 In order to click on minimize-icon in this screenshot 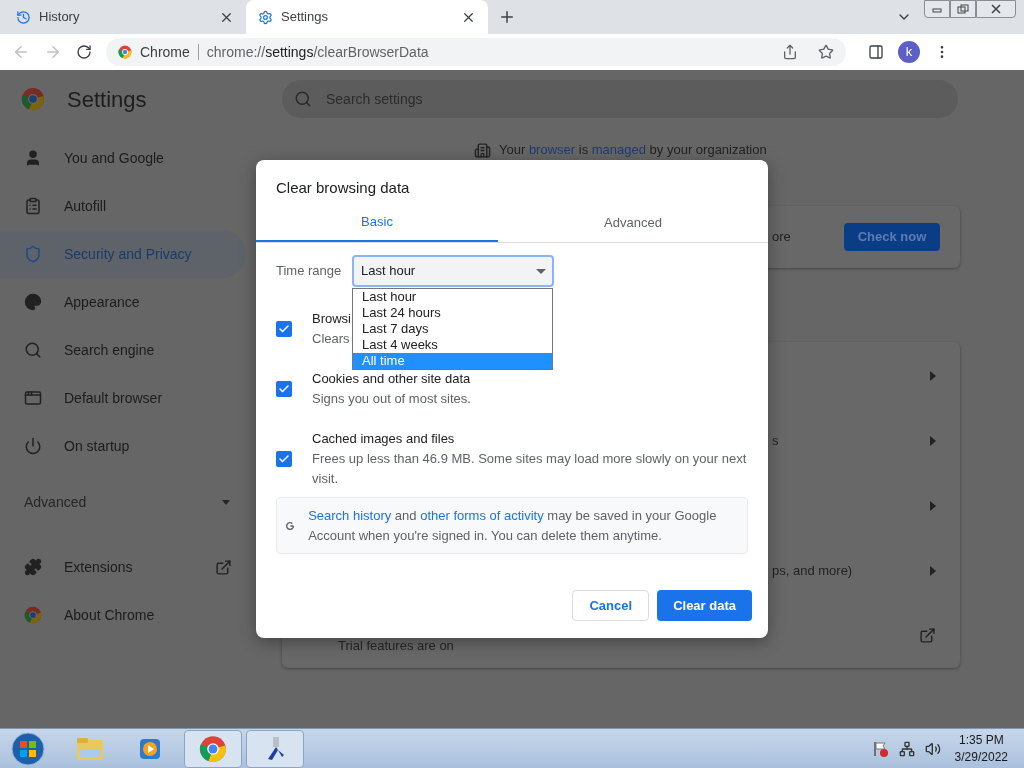, I will do `click(937, 9)`.